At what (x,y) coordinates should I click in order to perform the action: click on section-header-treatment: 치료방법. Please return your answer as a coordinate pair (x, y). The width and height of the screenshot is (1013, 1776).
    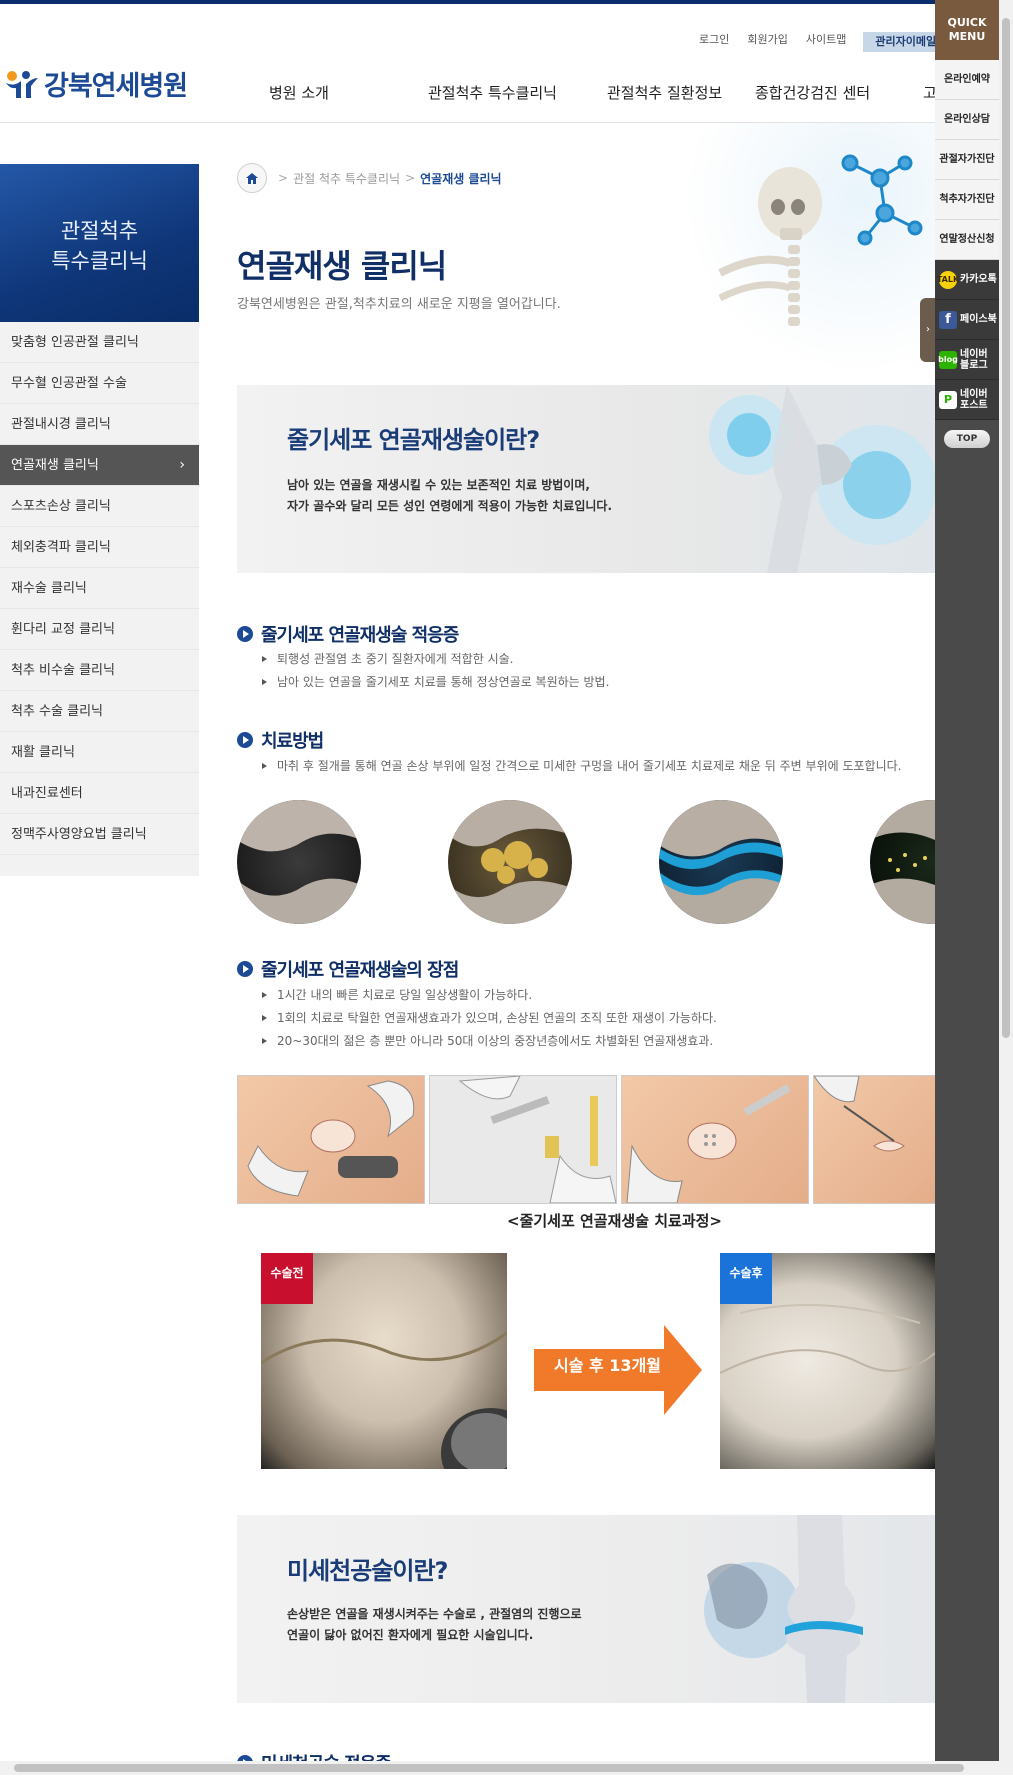
    Looking at the image, I should click on (280, 740).